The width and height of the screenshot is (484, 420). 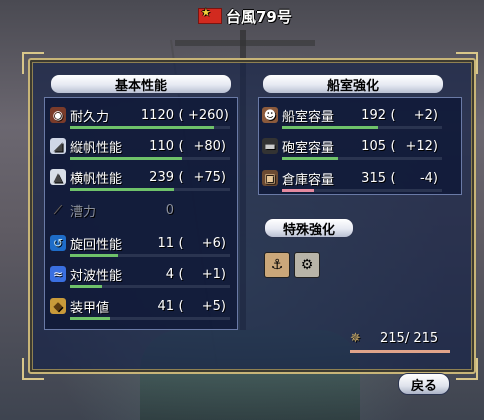 I want to click on stat-bar-fore-aft-sail, so click(x=150, y=158).